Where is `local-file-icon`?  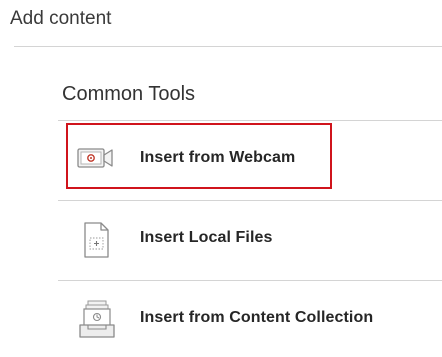
local-file-icon is located at coordinates (96, 239).